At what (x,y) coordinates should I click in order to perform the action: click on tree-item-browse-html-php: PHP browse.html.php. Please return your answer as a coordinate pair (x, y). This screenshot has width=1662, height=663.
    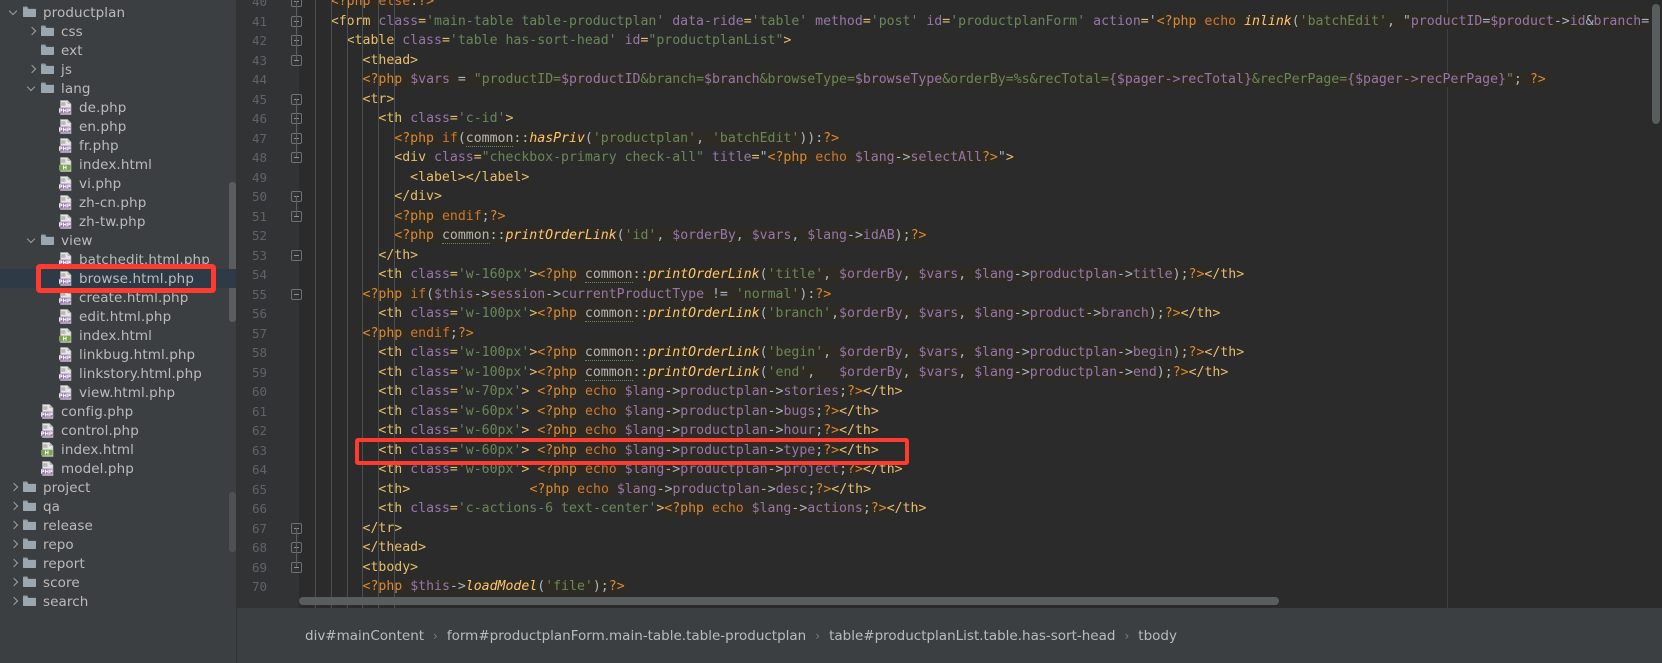
    Looking at the image, I should click on (118, 278).